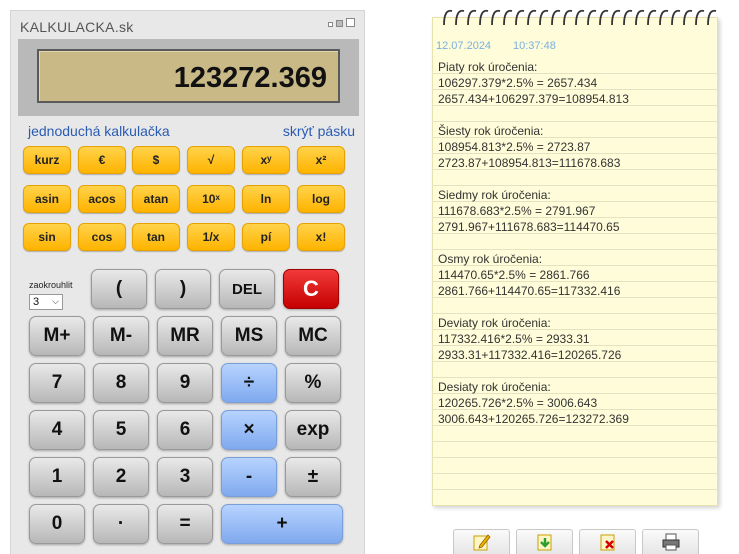 This screenshot has width=739, height=554. What do you see at coordinates (121, 336) in the screenshot?
I see `key-m-minus: M-` at bounding box center [121, 336].